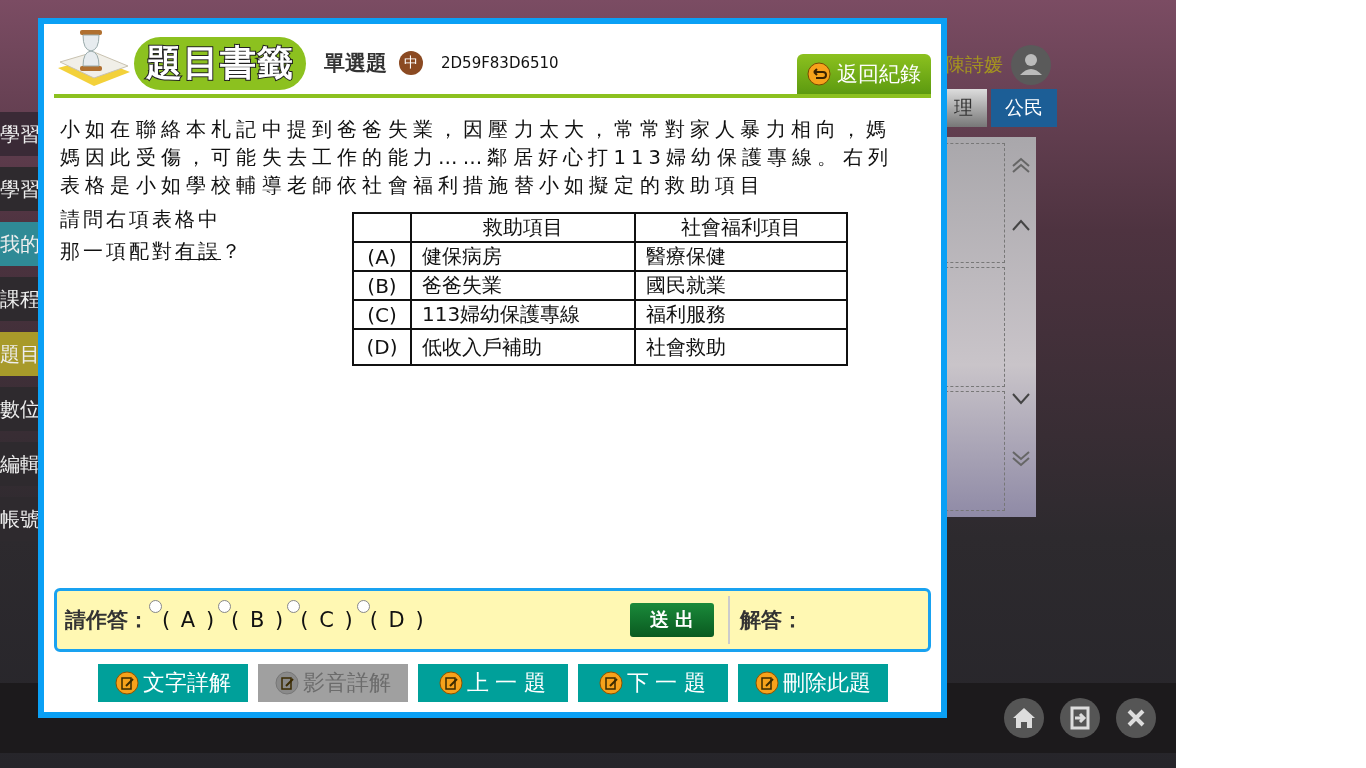 The width and height of the screenshot is (1366, 768). Describe the element at coordinates (20, 464) in the screenshot. I see `sidebar-item: 編輯` at that location.